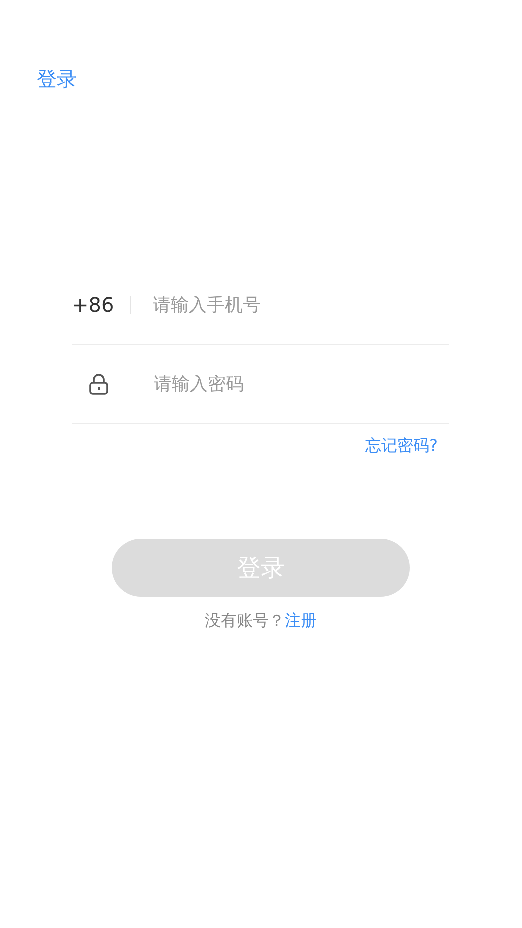  Describe the element at coordinates (245, 620) in the screenshot. I see `signup-prompt: 没有账号？` at that location.